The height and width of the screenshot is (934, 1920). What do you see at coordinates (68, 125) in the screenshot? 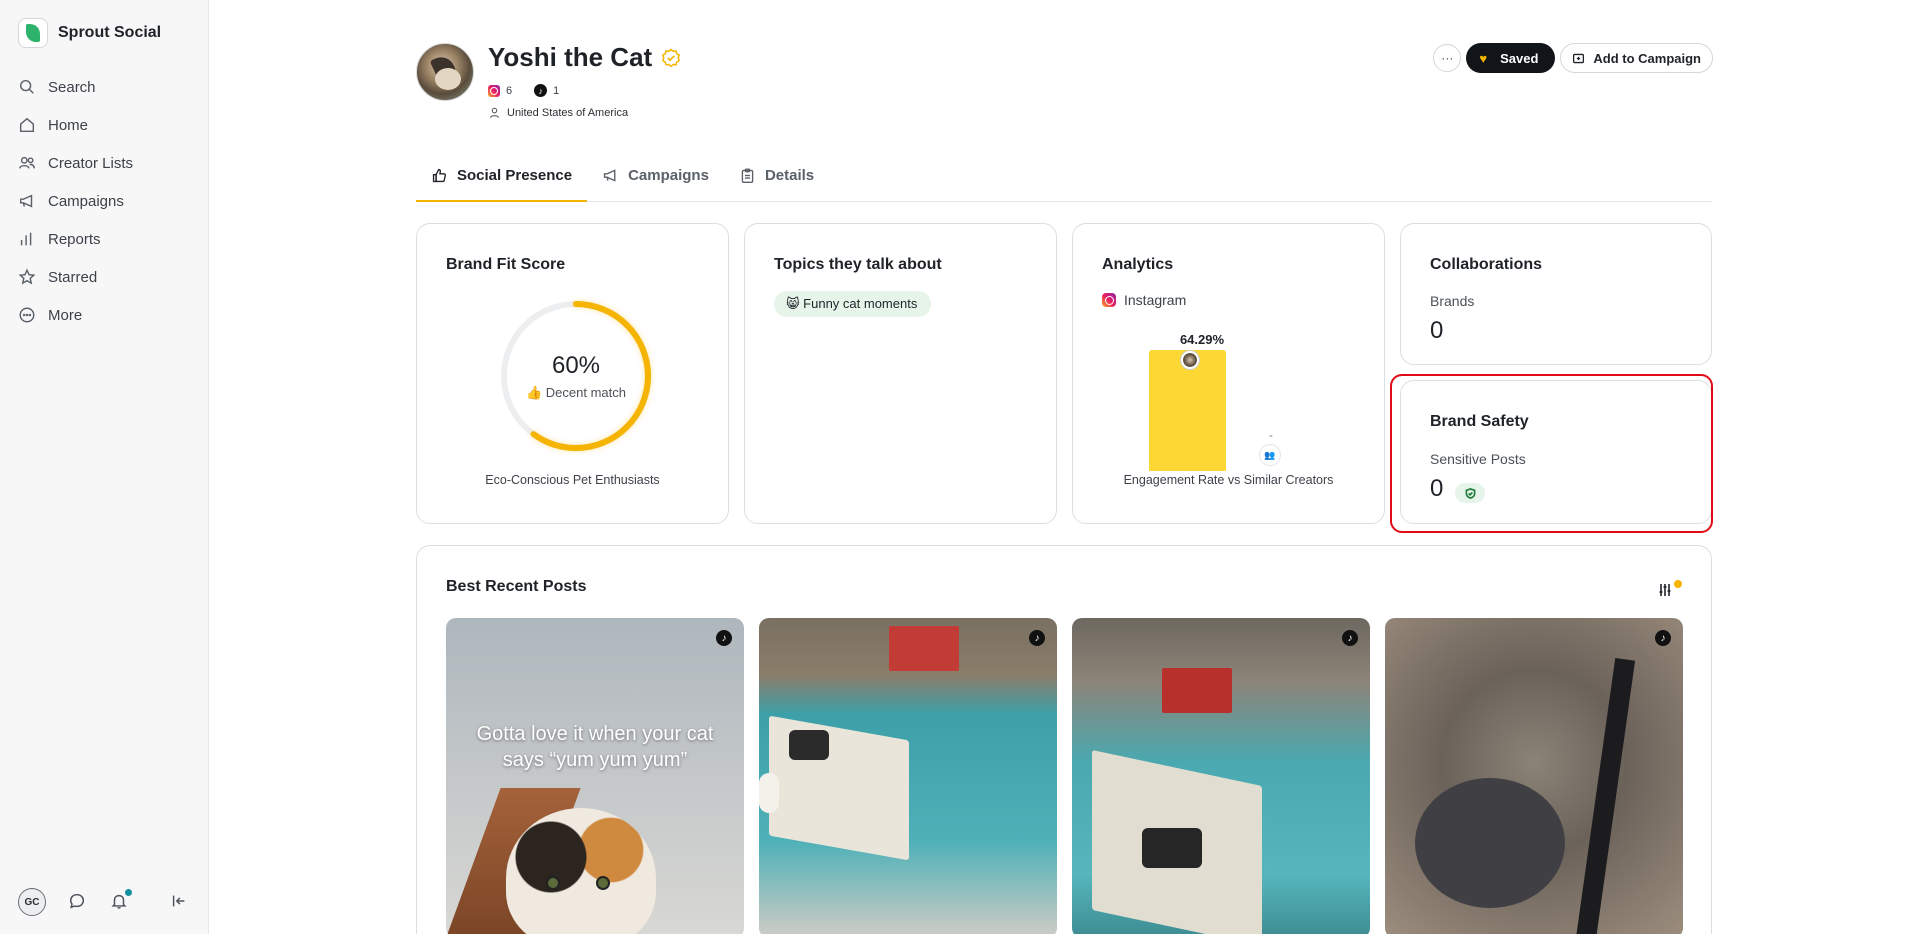
I see `sidebar-item-label: Home` at bounding box center [68, 125].